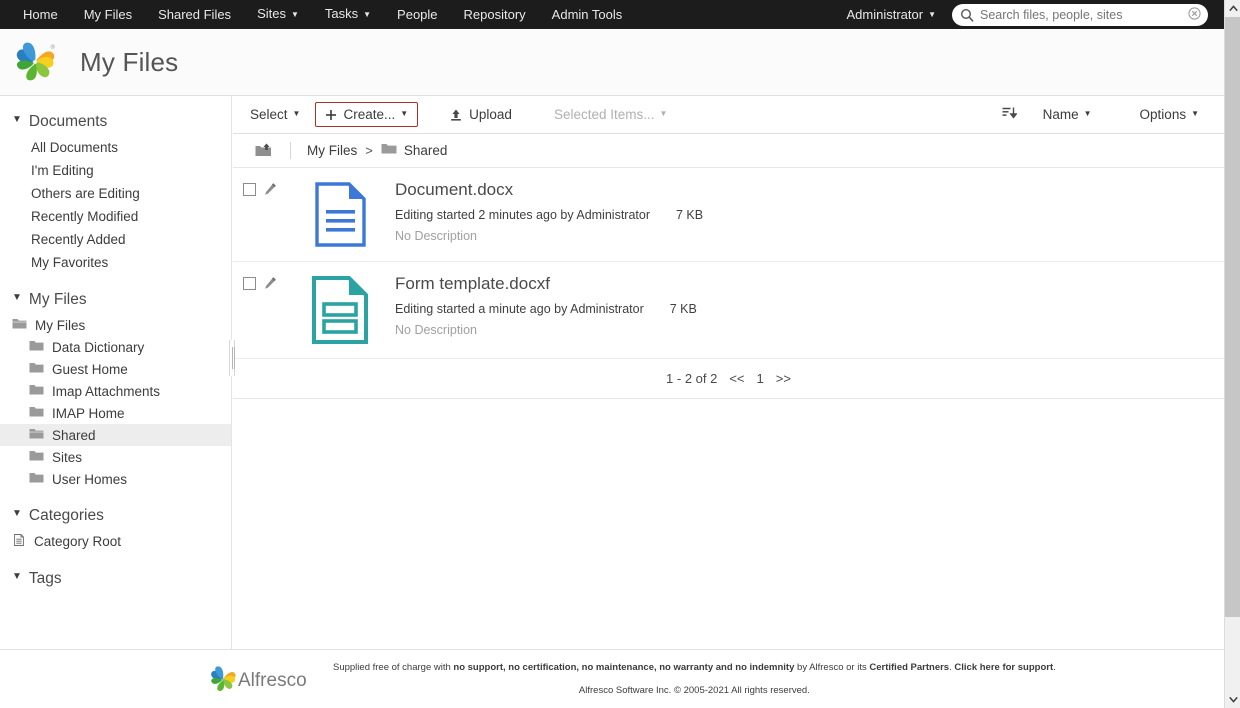 Image resolution: width=1240 pixels, height=708 pixels. What do you see at coordinates (1232, 317) in the screenshot?
I see `scrollbar-thumb` at bounding box center [1232, 317].